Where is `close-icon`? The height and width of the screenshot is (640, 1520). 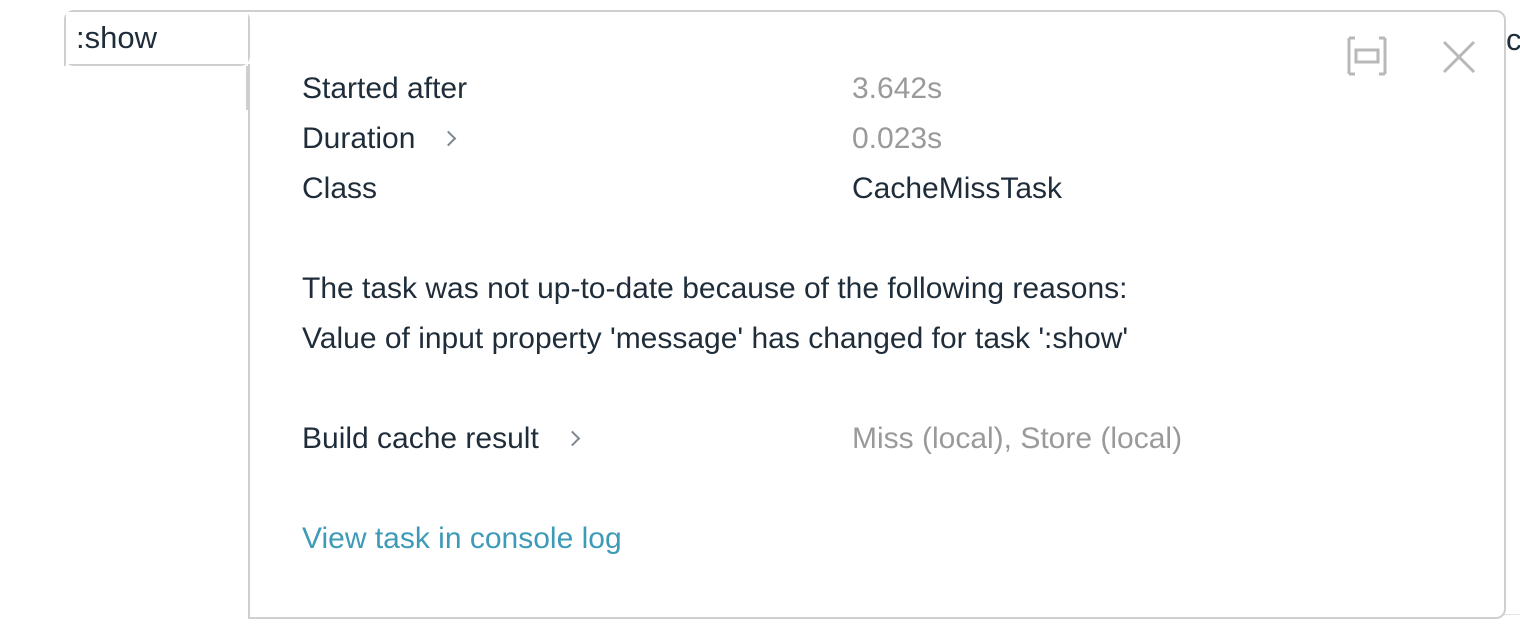 close-icon is located at coordinates (1459, 59).